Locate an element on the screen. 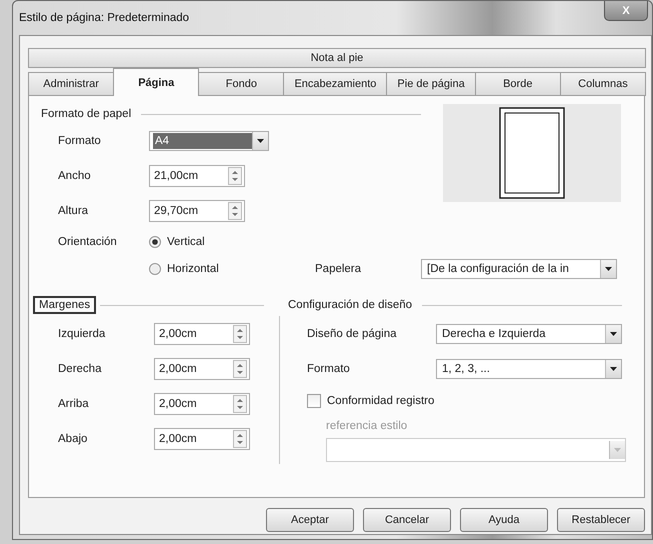  number-field: 29,70cm is located at coordinates (197, 211).